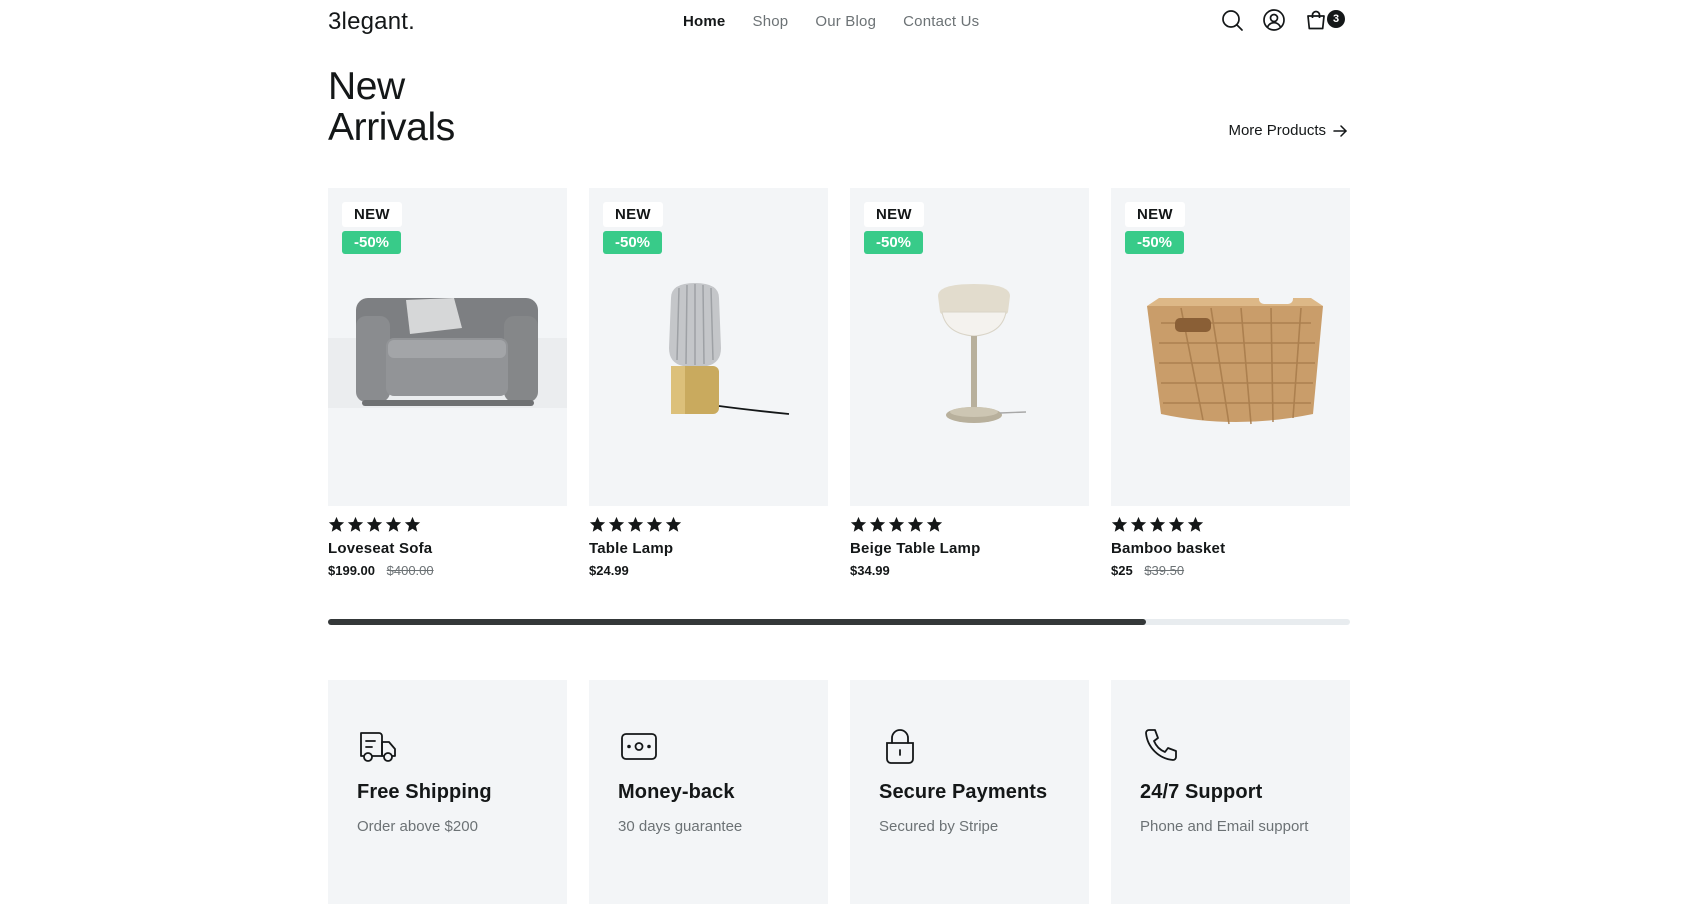  I want to click on nav-link-shop: Shop, so click(770, 21).